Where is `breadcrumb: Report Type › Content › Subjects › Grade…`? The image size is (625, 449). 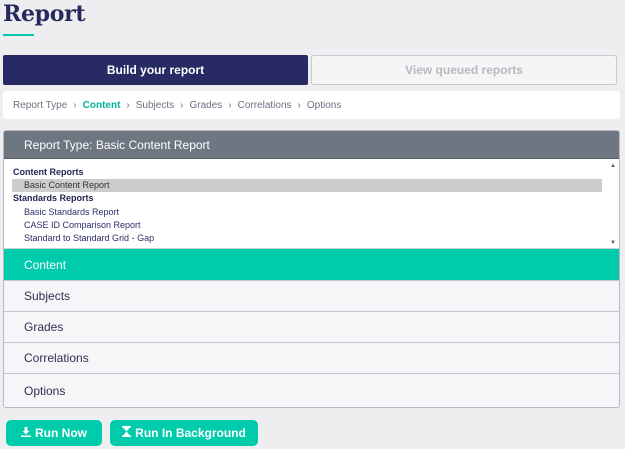
breadcrumb: Report Type › Content › Subjects › Grade… is located at coordinates (311, 105).